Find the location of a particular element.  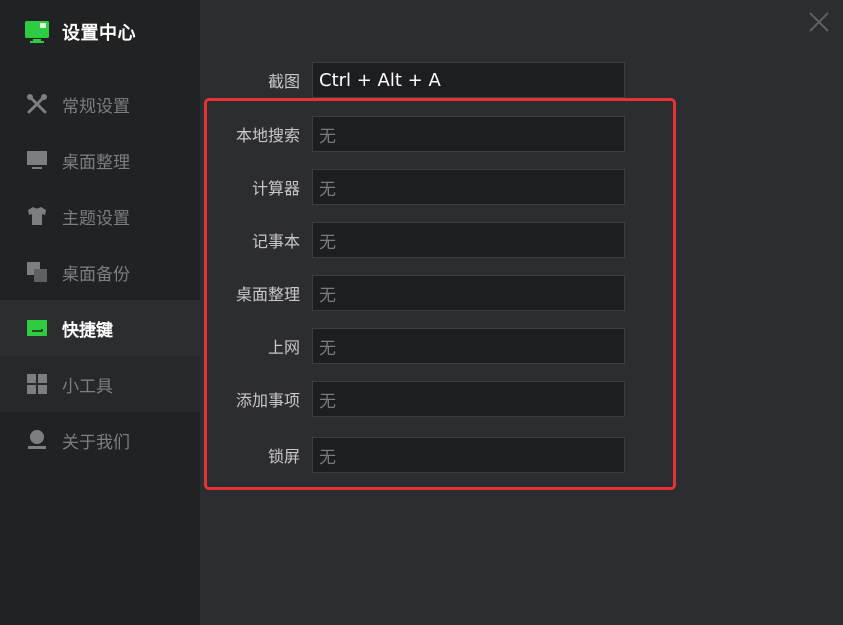

shortcut-row-notepad: 记事本 无 is located at coordinates (426, 240).